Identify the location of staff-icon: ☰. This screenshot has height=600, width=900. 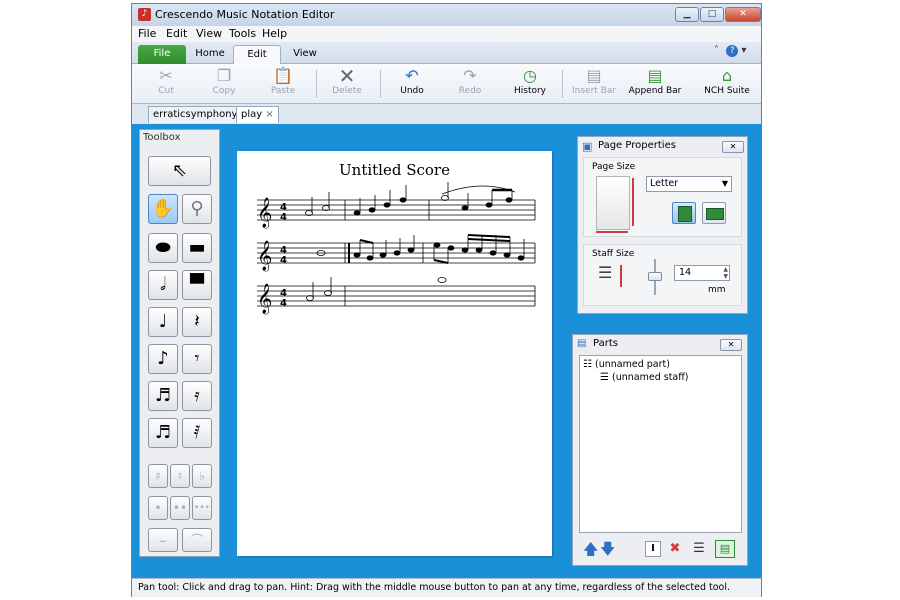
(604, 377).